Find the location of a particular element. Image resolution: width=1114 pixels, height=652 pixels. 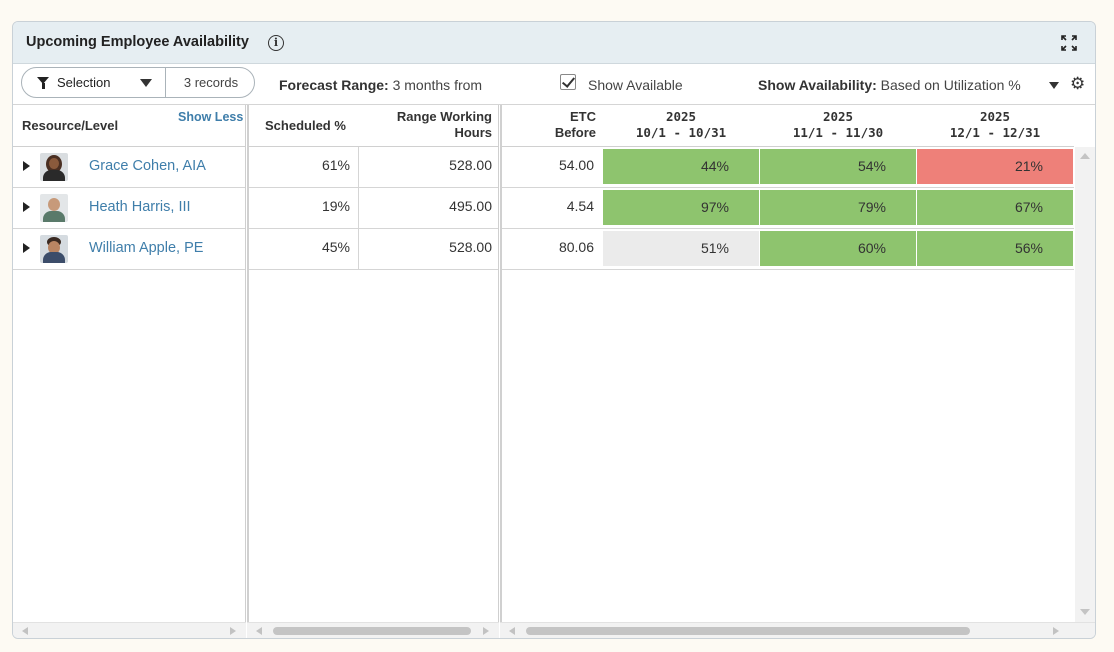

availability-cell: 79% is located at coordinates (838, 207).